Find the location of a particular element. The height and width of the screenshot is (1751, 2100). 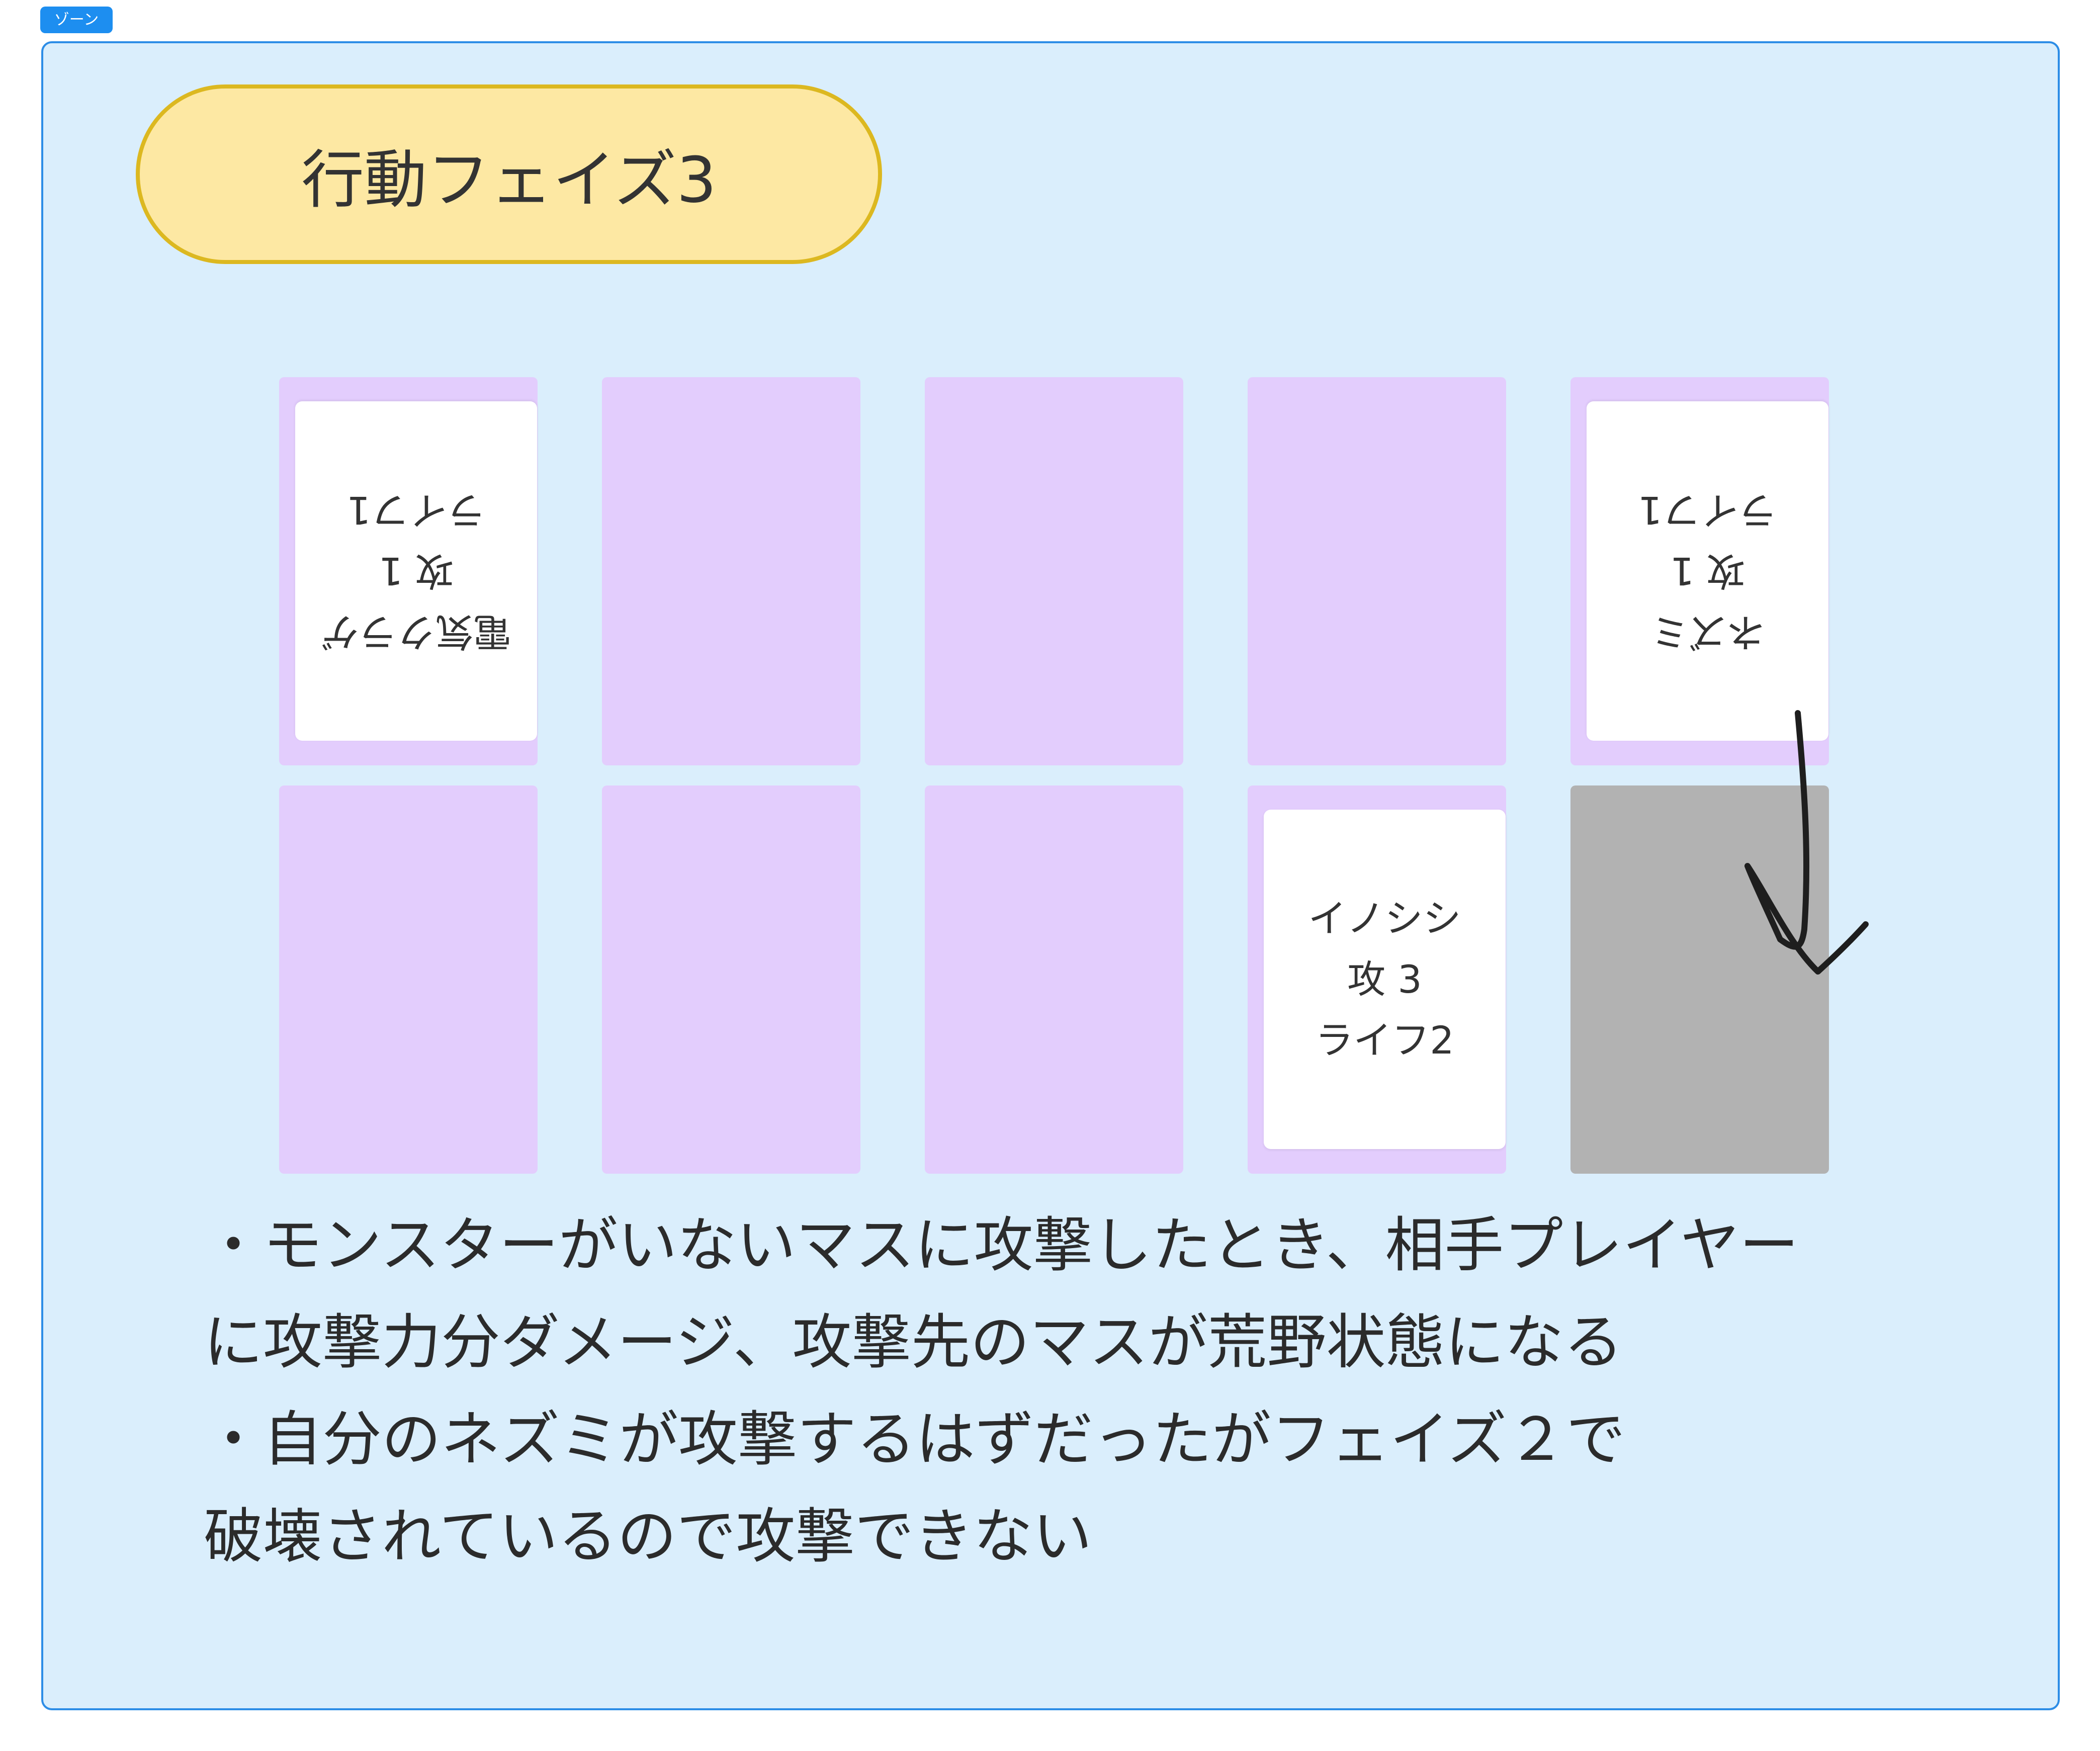

wasteland-slot is located at coordinates (1699, 980).